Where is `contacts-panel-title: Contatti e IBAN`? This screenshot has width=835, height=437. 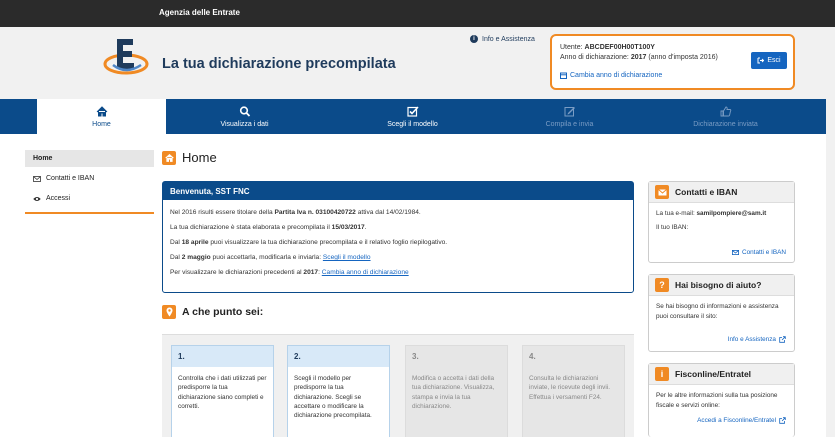 contacts-panel-title: Contatti e IBAN is located at coordinates (706, 192).